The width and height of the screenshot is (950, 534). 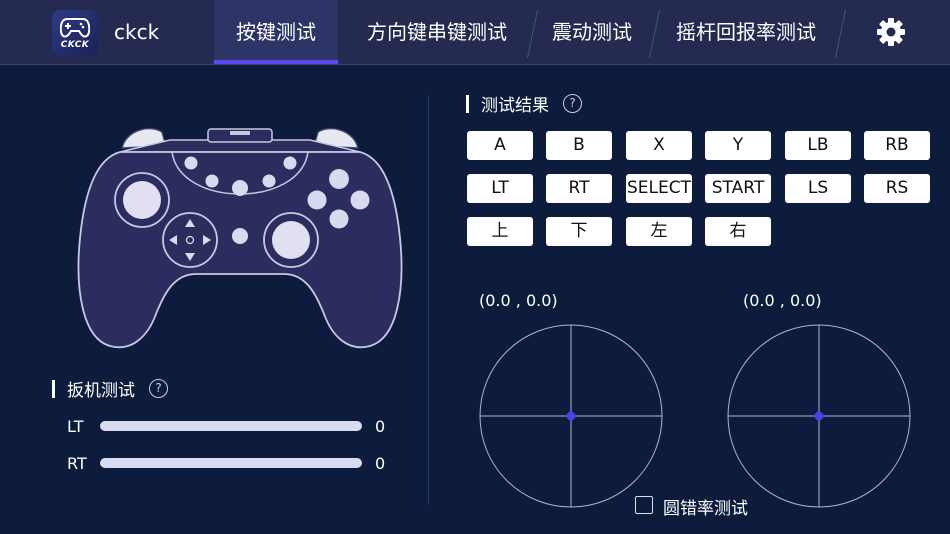 I want to click on top-bar: CKCK ckck 按键测试 方向键串键测试 震动测试 摇杆回报率测试, so click(x=475, y=32).